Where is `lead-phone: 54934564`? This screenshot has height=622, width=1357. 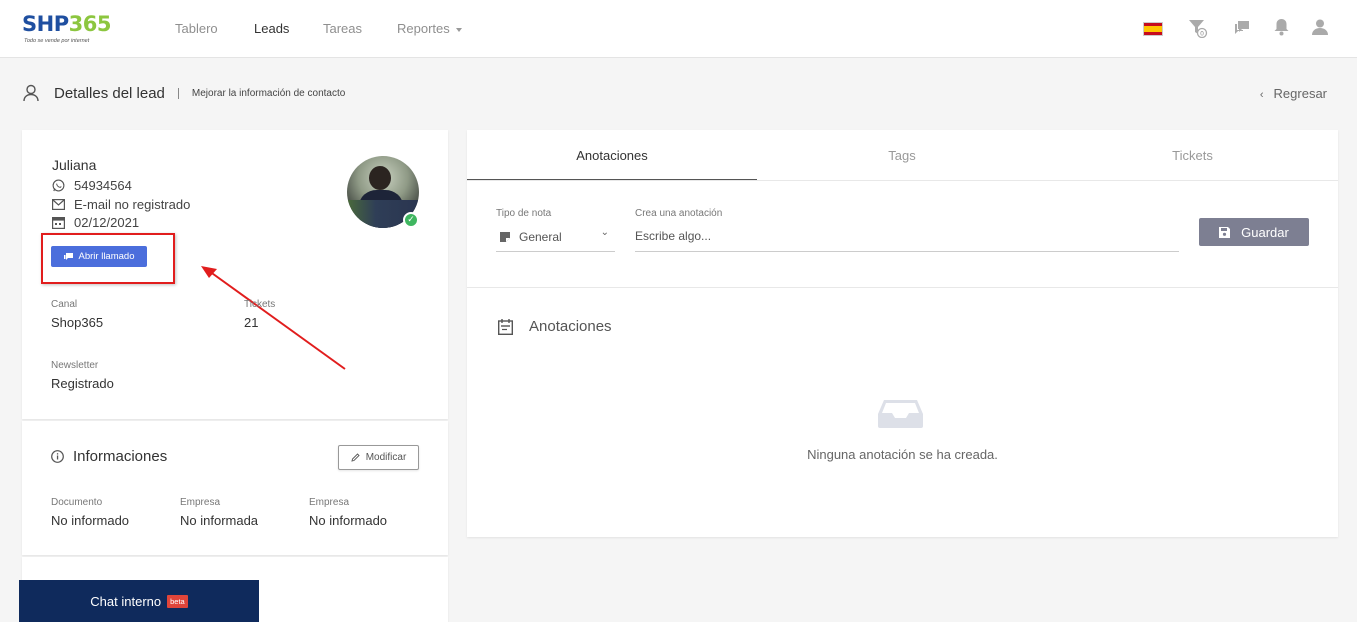 lead-phone: 54934564 is located at coordinates (103, 185).